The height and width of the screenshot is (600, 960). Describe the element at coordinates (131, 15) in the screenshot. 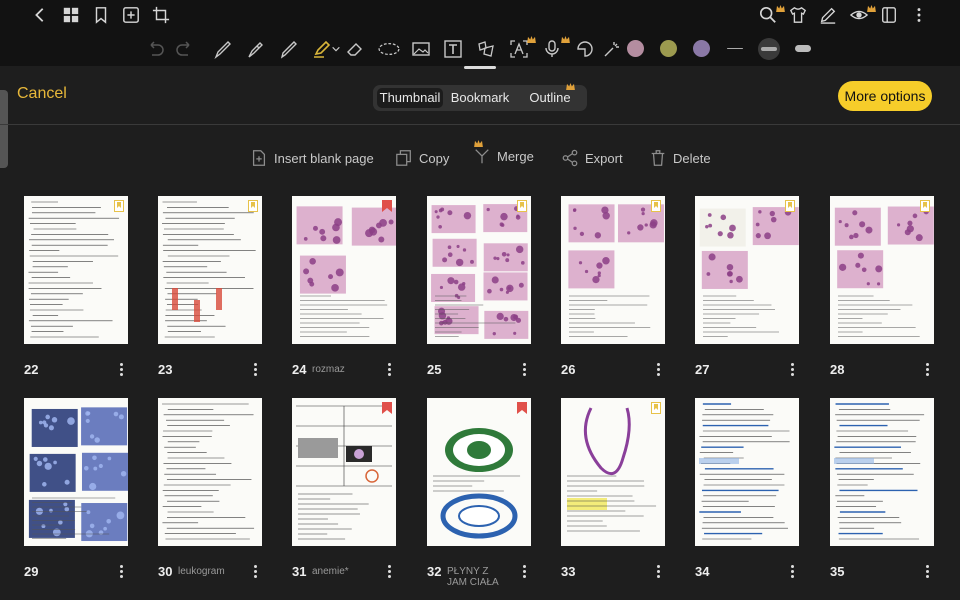

I see `add-page-icon` at that location.